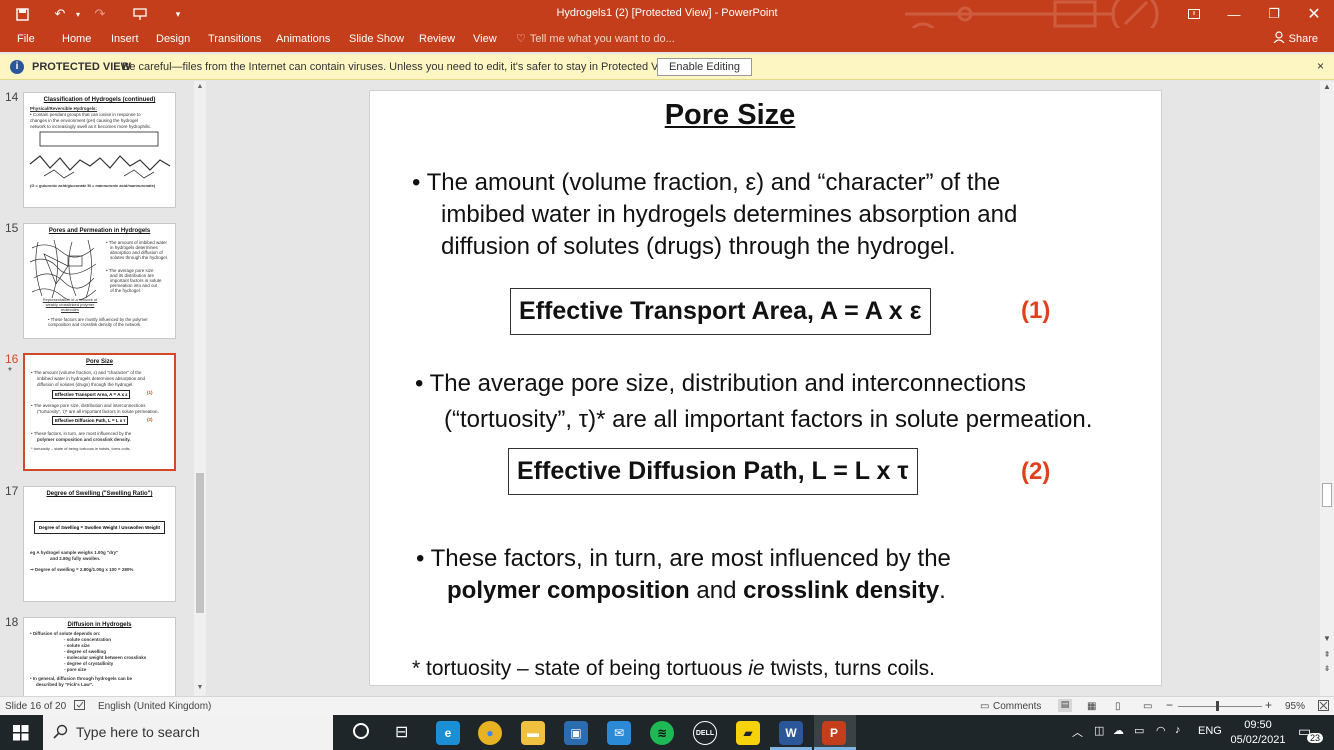  What do you see at coordinates (139, 257) in the screenshot?
I see `thumbnail-line: solutes through the hydrogel.` at bounding box center [139, 257].